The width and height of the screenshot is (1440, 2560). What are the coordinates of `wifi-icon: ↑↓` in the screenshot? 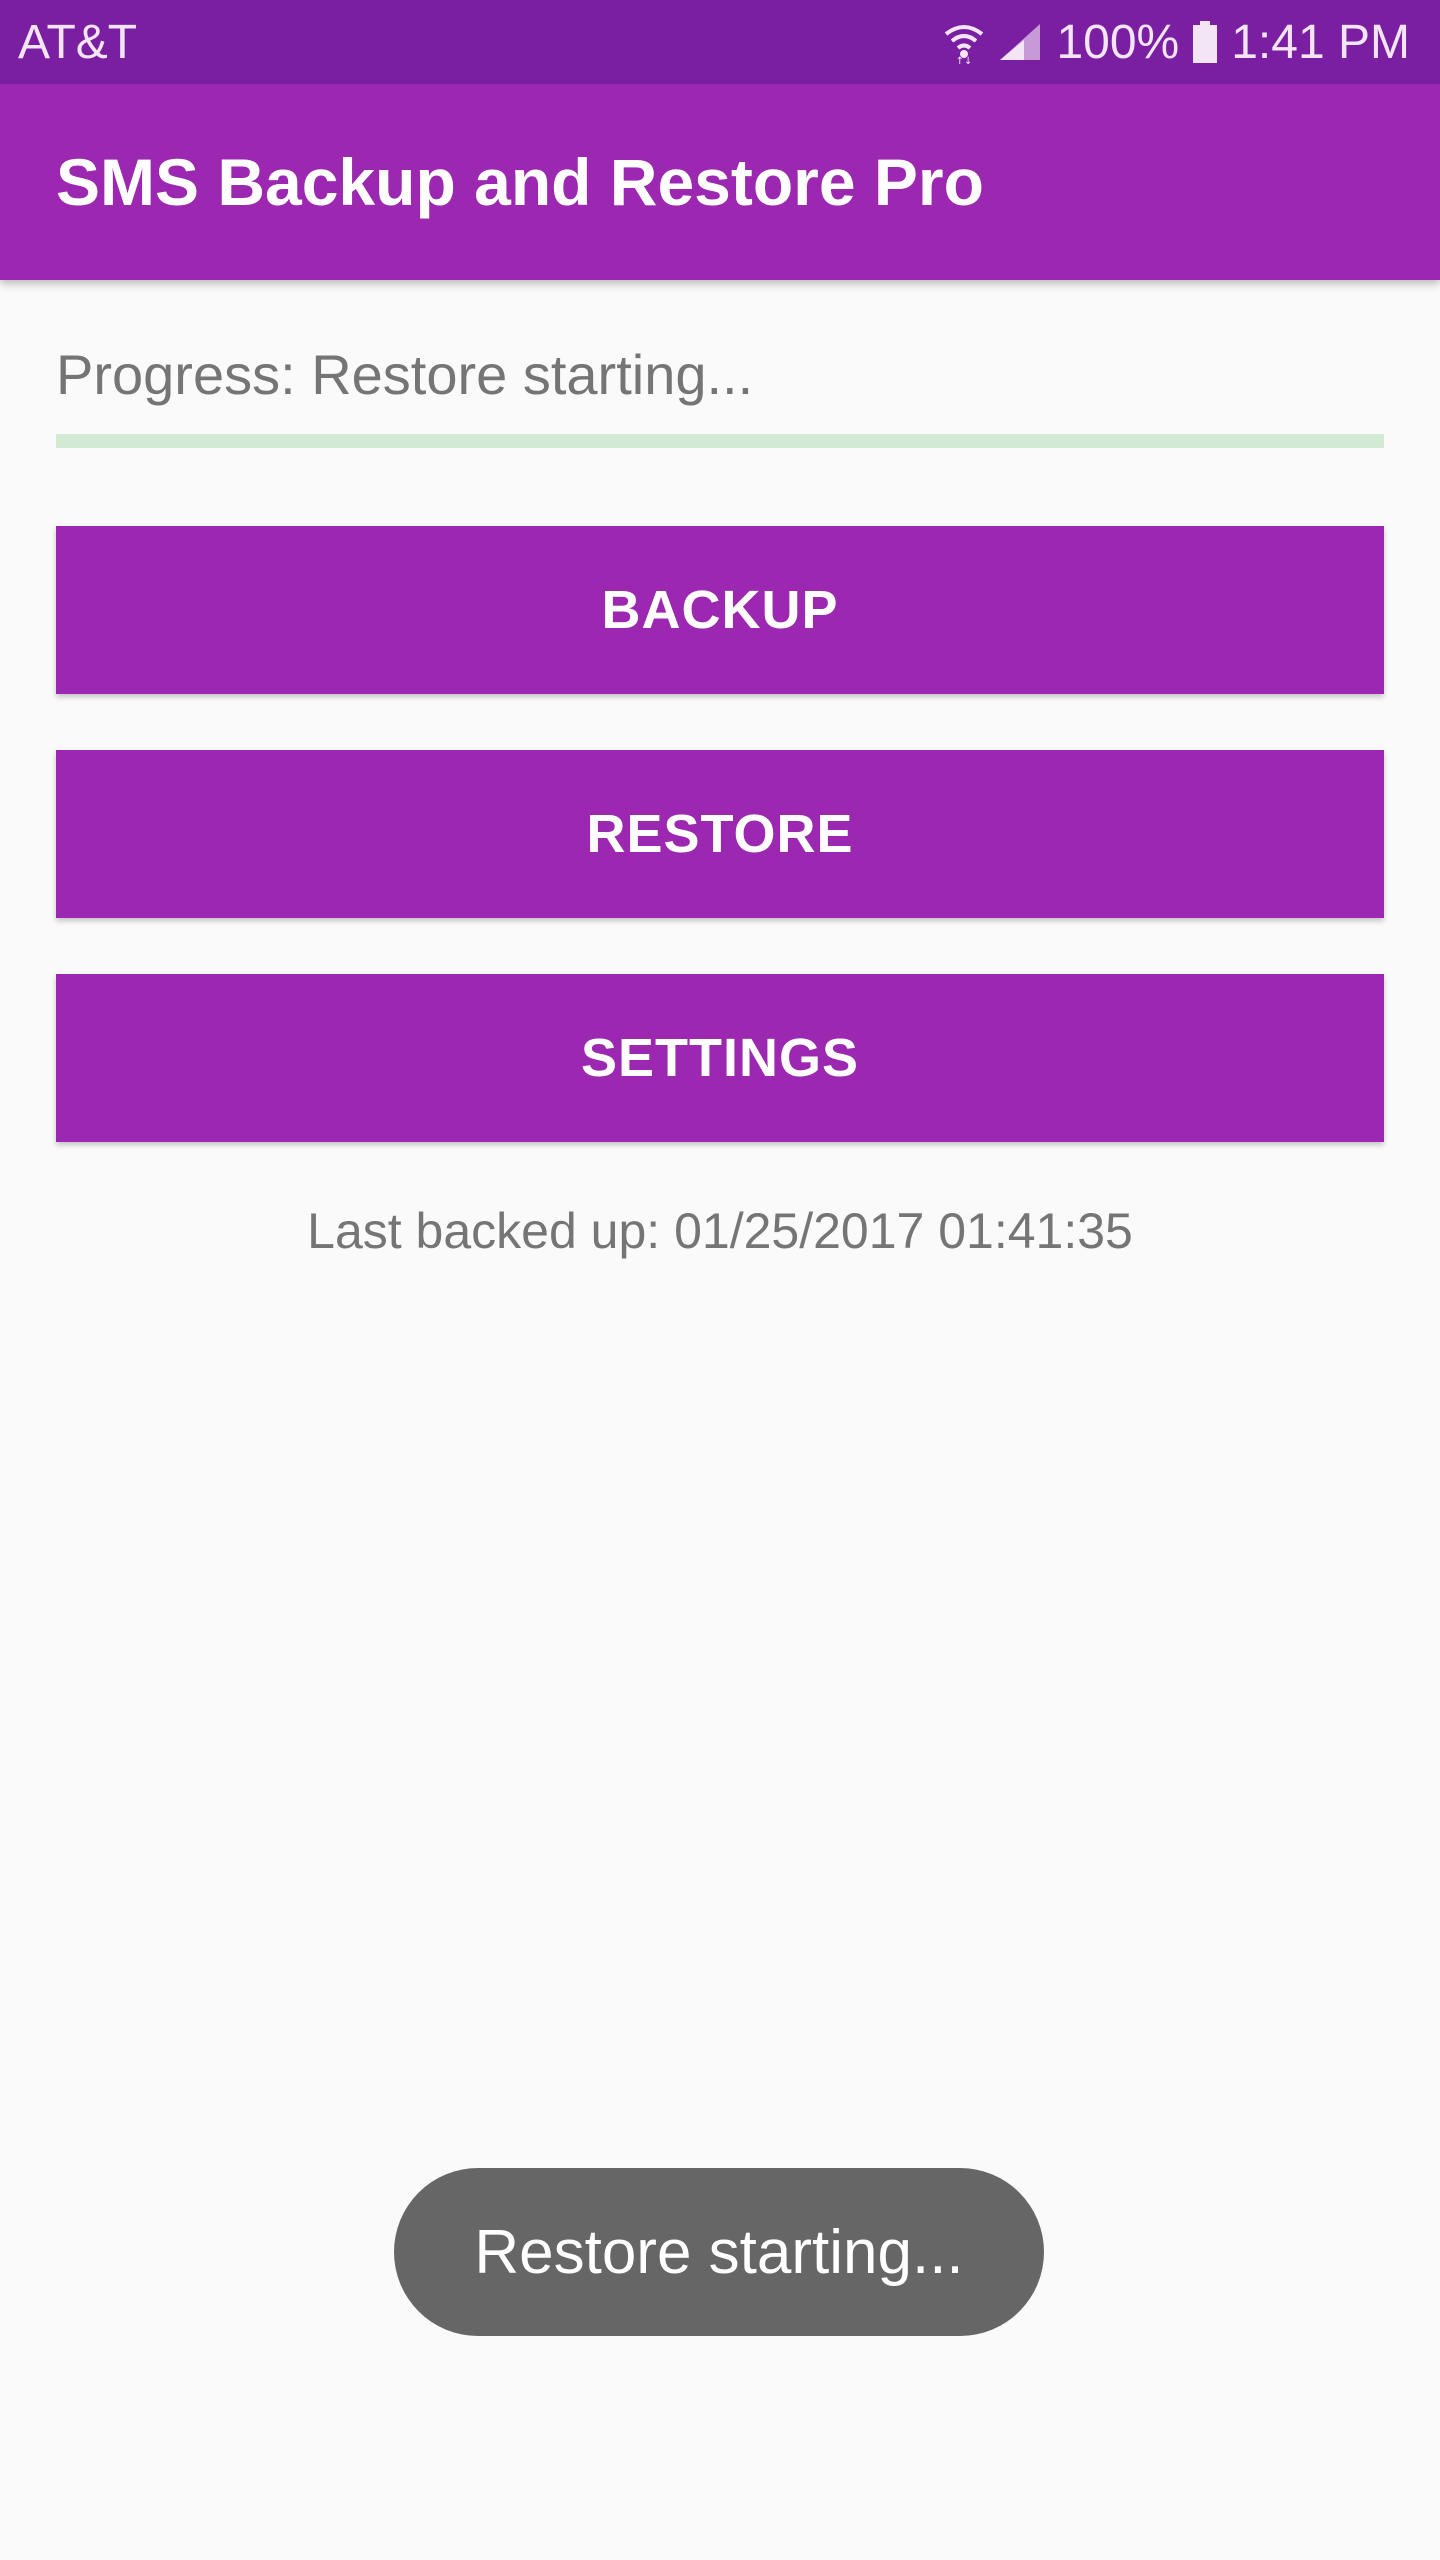 It's located at (964, 42).